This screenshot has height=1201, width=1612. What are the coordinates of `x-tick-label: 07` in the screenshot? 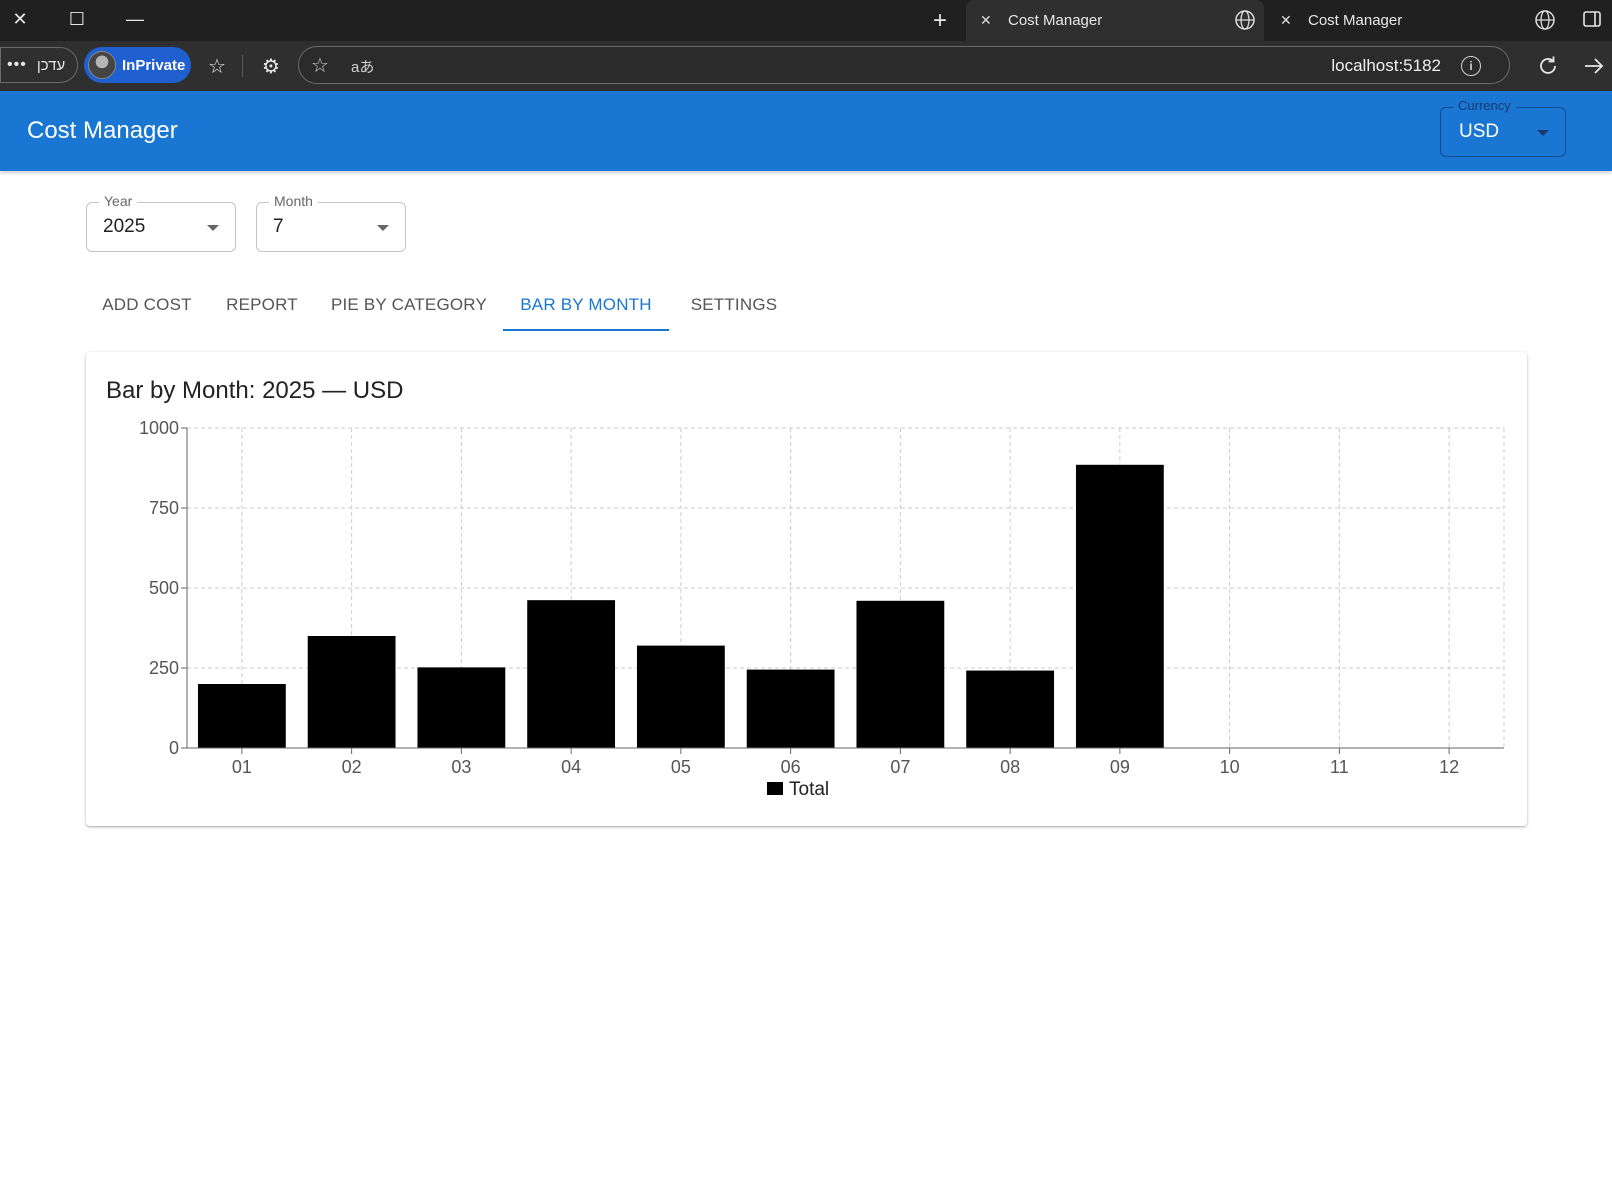 It's located at (900, 767).